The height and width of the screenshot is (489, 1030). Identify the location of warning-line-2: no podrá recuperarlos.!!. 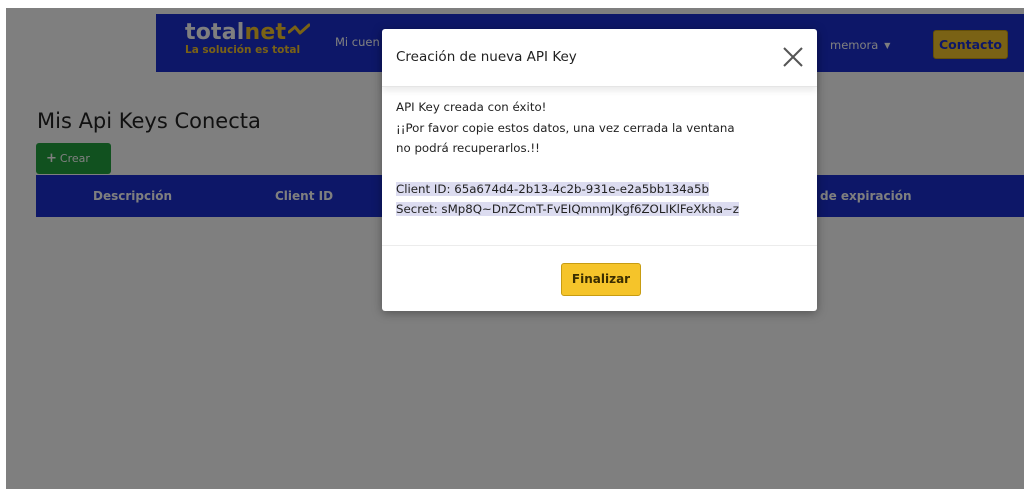
(468, 148).